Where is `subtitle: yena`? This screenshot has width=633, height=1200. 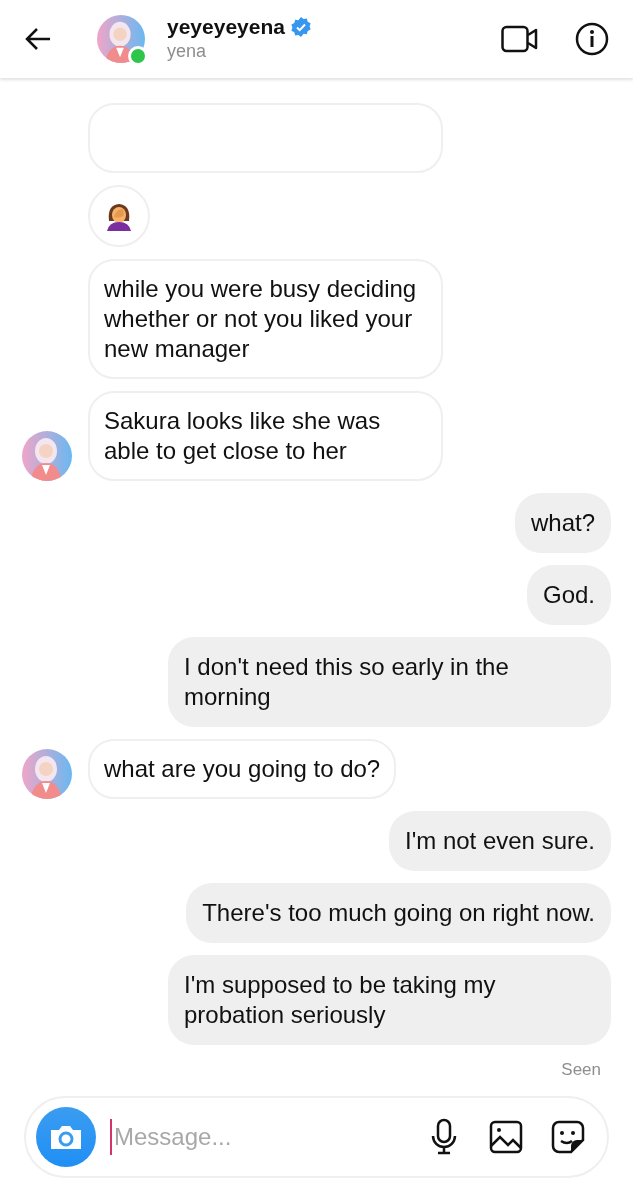 subtitle: yena is located at coordinates (187, 51).